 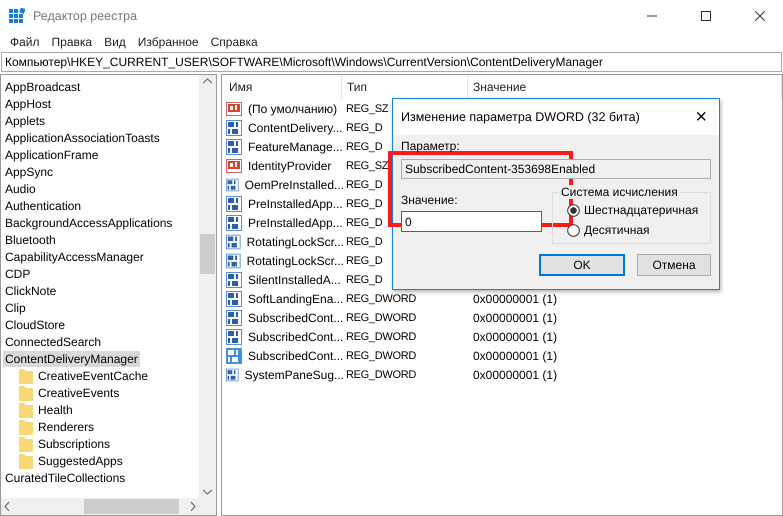 What do you see at coordinates (43, 206) in the screenshot?
I see `tree-item: Authentication` at bounding box center [43, 206].